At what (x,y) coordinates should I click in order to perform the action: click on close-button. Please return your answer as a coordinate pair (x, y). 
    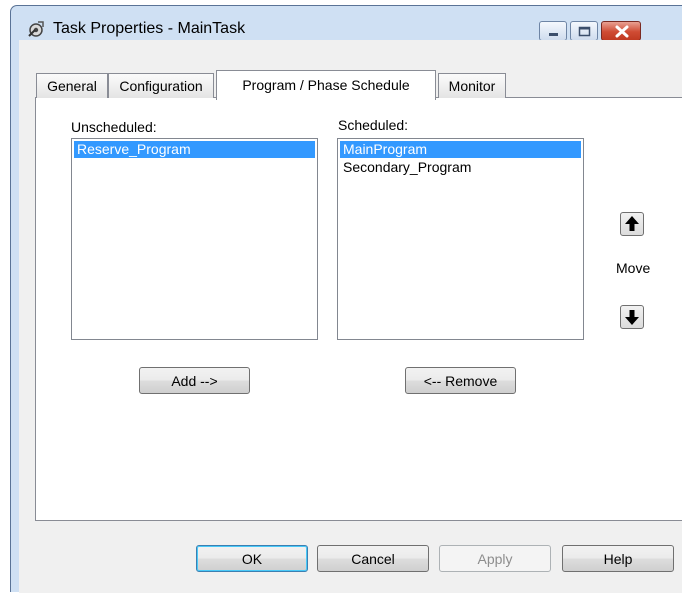
    Looking at the image, I should click on (621, 31).